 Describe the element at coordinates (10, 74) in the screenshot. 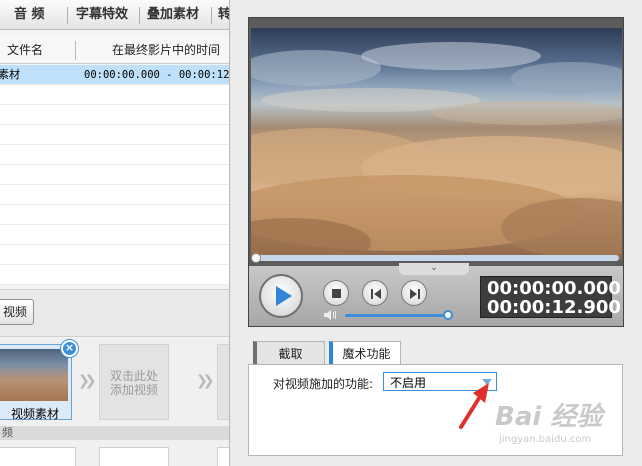

I see `file-name-cell: 素材` at that location.